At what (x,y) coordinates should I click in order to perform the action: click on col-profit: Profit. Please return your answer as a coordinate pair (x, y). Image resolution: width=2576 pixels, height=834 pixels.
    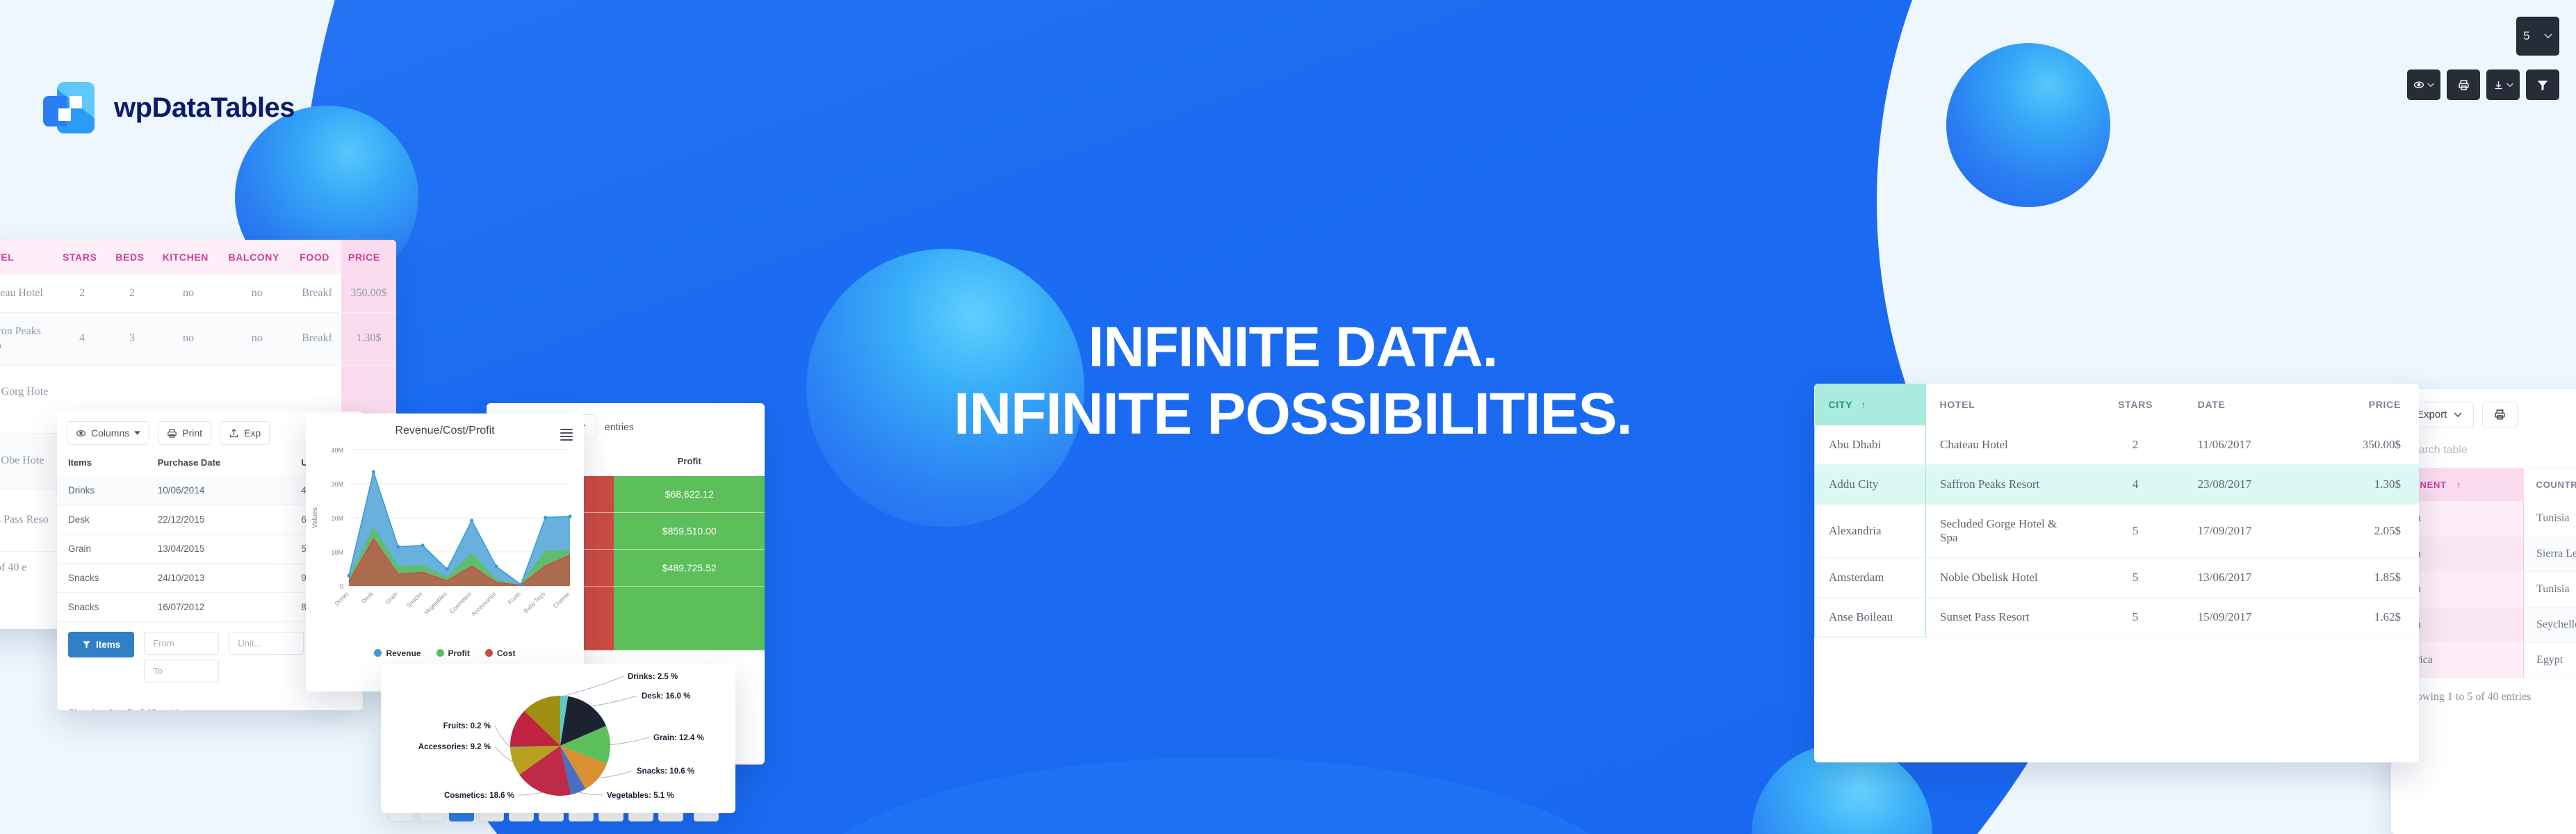
    Looking at the image, I should click on (689, 463).